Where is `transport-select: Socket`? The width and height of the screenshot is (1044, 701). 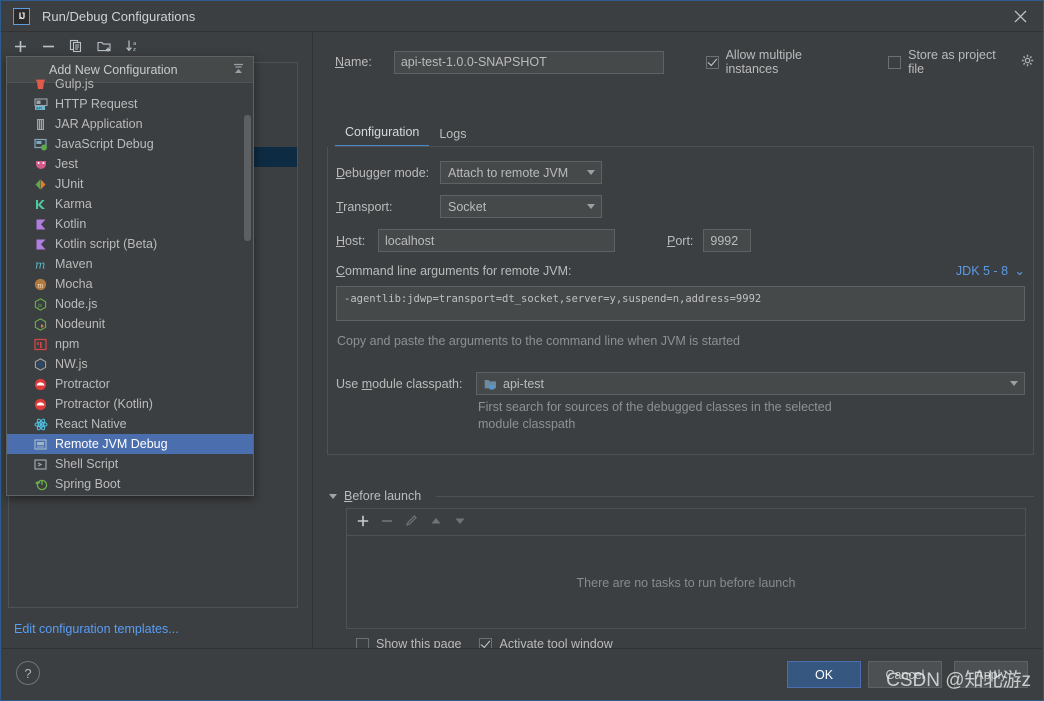
transport-select: Socket is located at coordinates (521, 206).